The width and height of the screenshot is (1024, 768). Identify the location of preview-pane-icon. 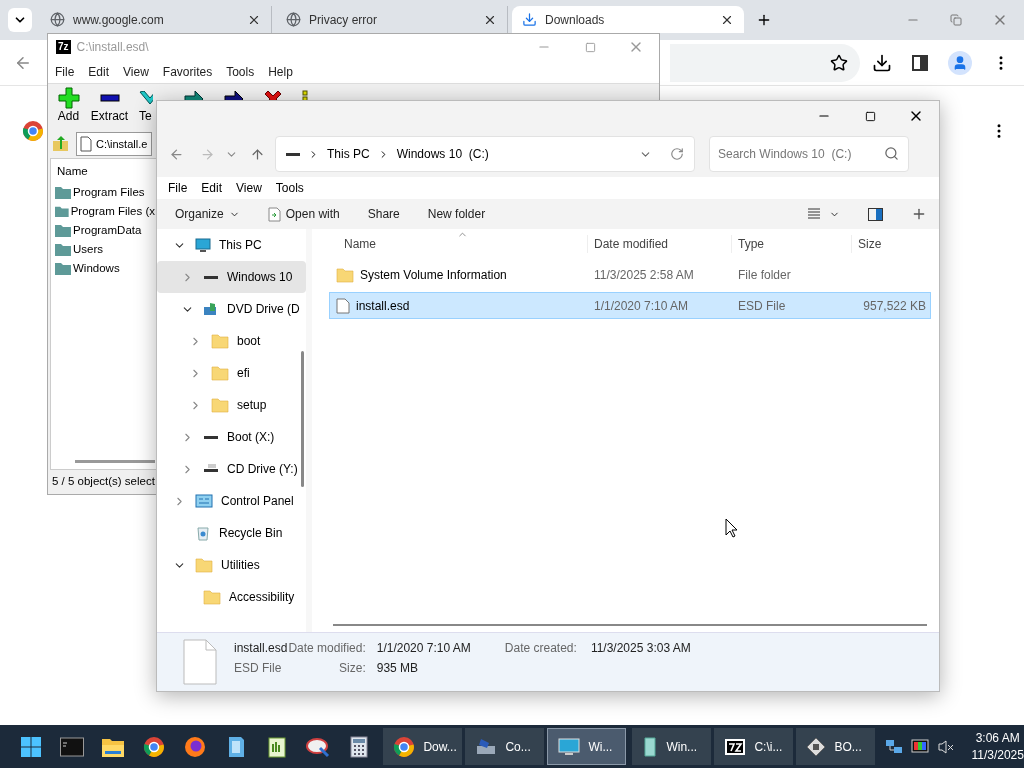
(875, 214).